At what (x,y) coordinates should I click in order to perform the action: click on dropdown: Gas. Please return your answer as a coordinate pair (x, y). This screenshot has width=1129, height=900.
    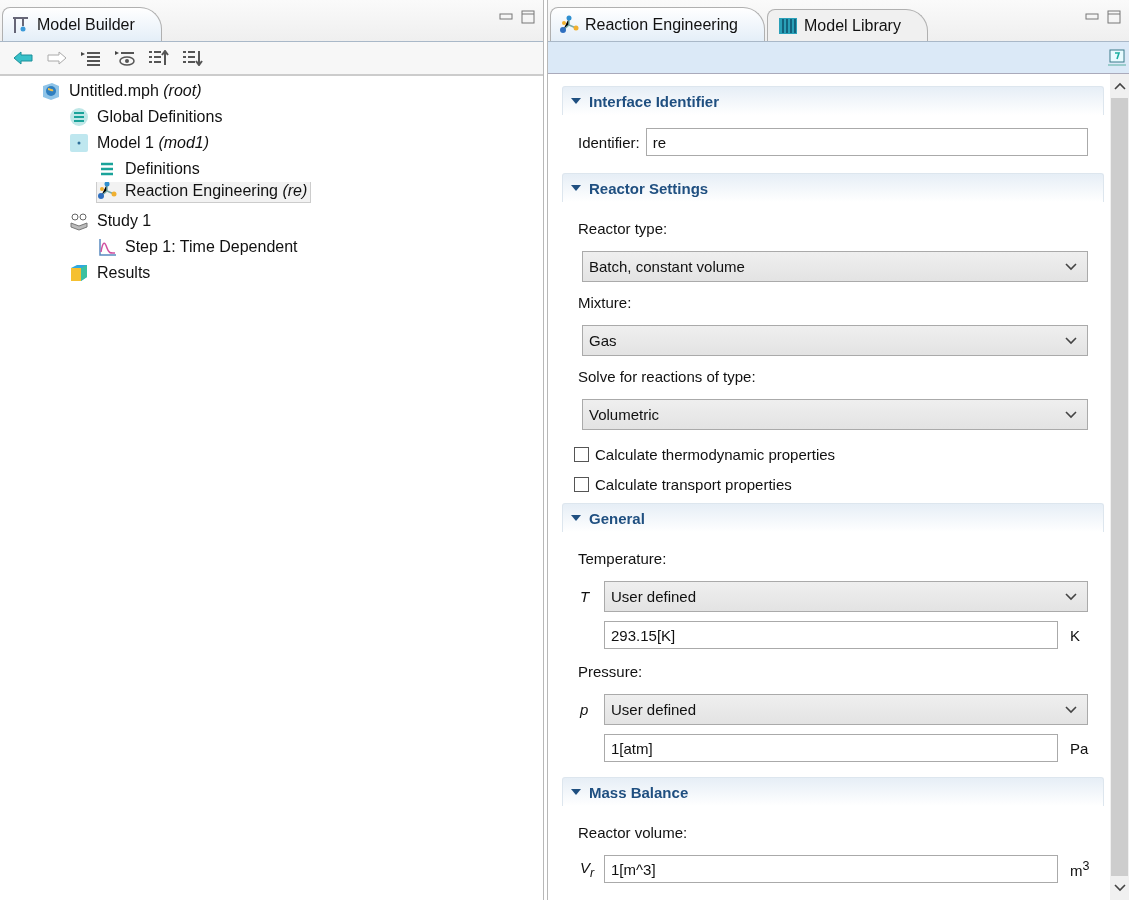
    Looking at the image, I should click on (835, 340).